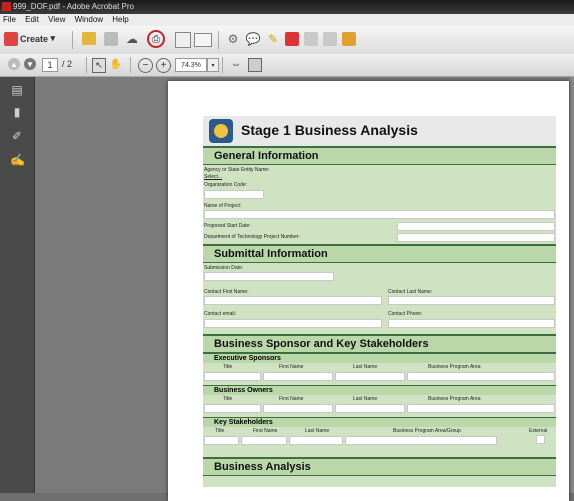 The image size is (574, 501). What do you see at coordinates (73, 6) in the screenshot?
I see `window-title: 999_DOF.pdf - Adobe Acrobat Pro` at bounding box center [73, 6].